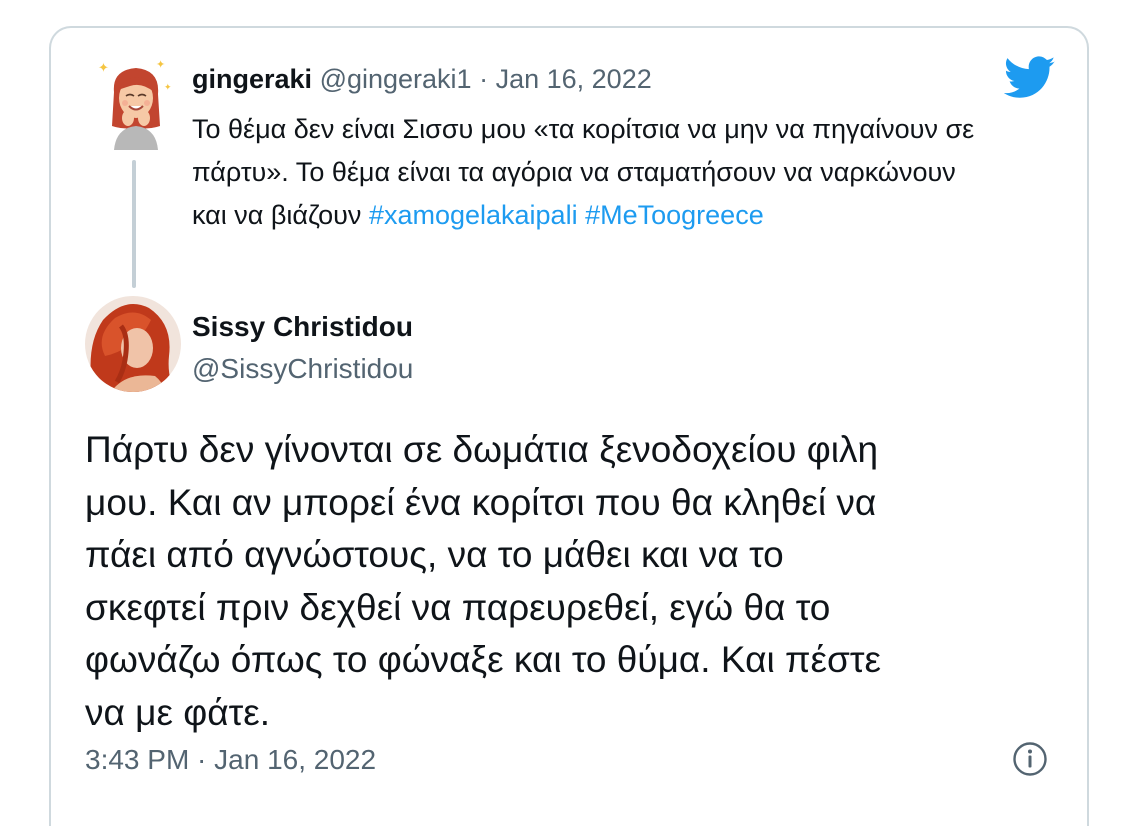 This screenshot has width=1141, height=826. I want to click on reply-header: gingeraki @gingeraki1 · Jan 16, 2022, so click(422, 79).